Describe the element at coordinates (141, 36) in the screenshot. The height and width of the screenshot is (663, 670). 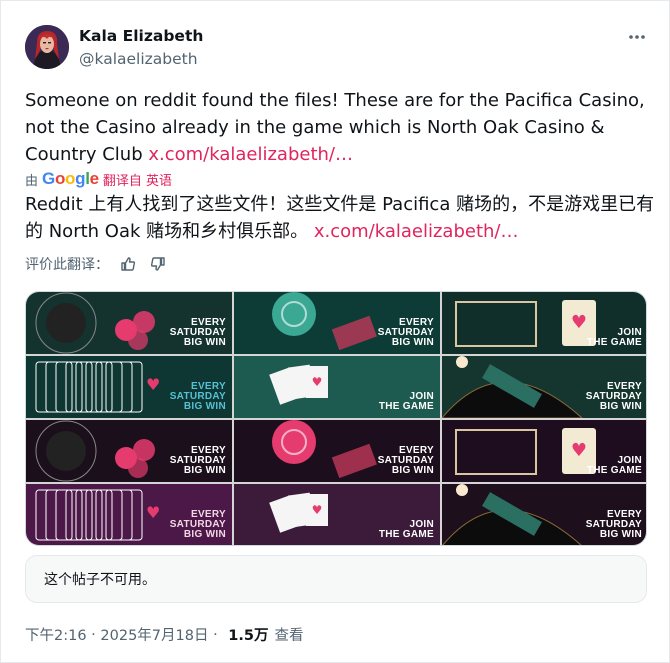
I see `author-name: Kala Elizabeth` at that location.